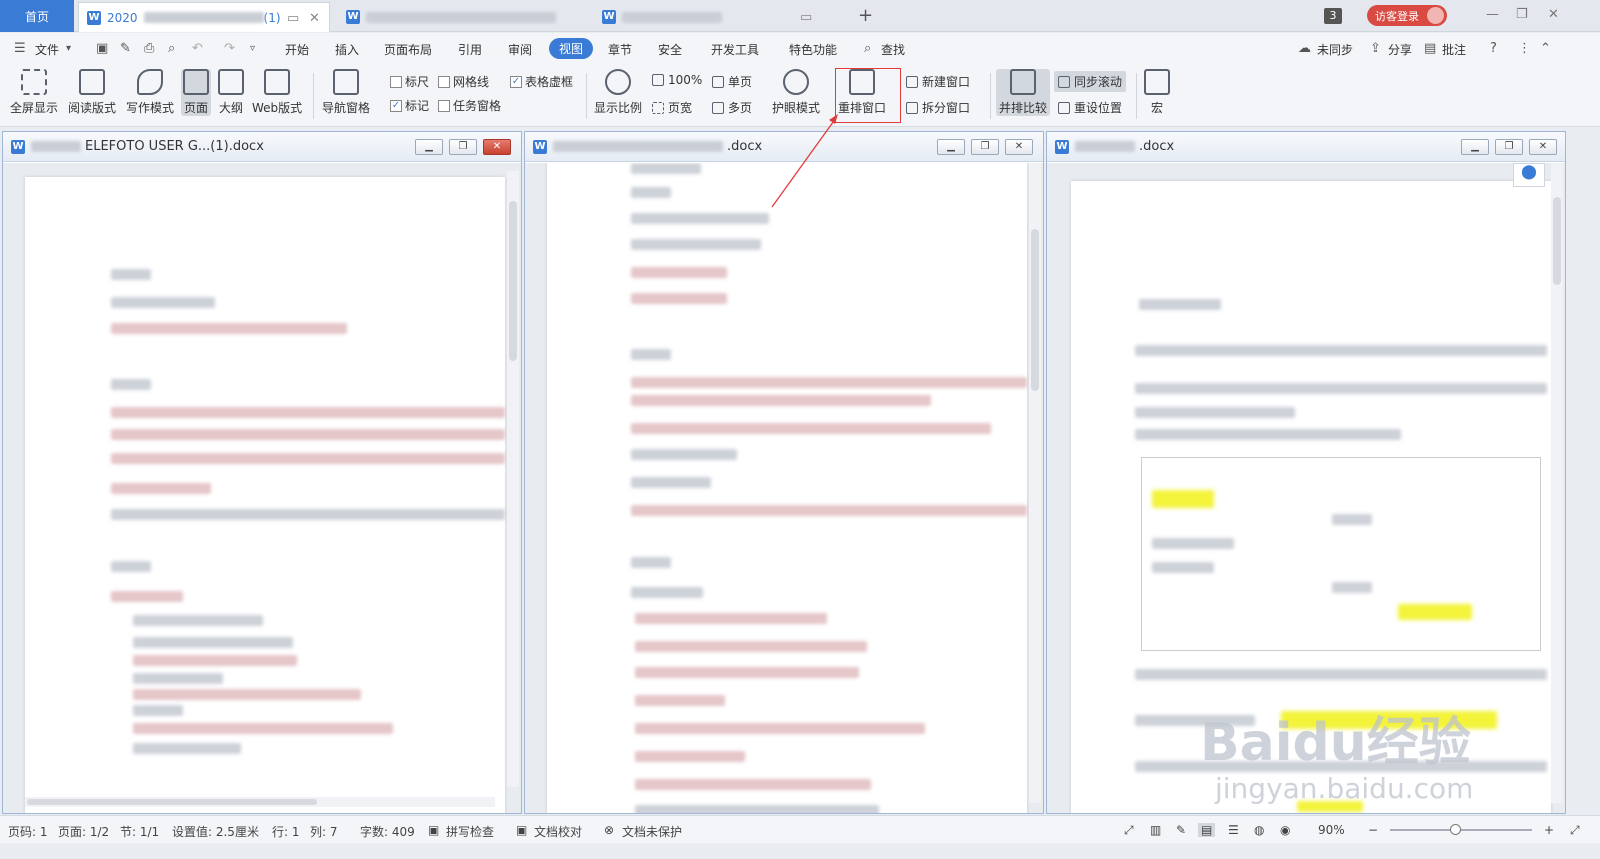  I want to click on menu-search: 查找, so click(893, 49).